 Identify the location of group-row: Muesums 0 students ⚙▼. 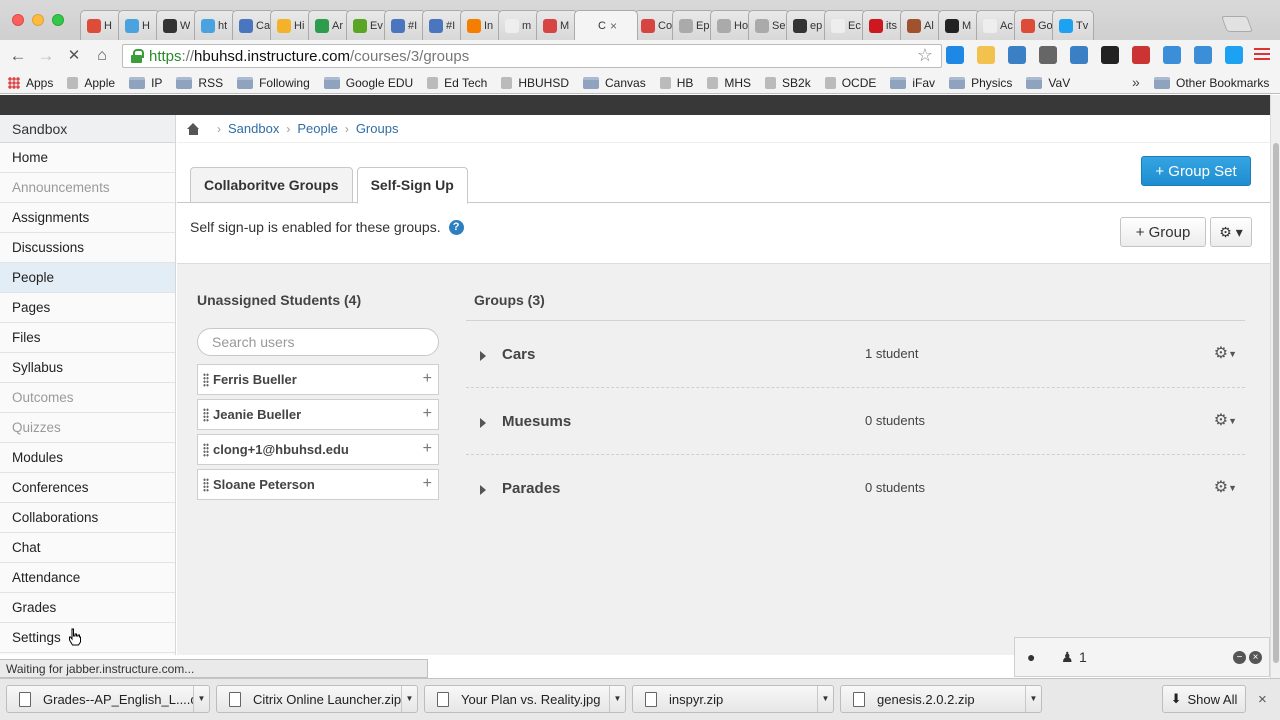
(855, 421).